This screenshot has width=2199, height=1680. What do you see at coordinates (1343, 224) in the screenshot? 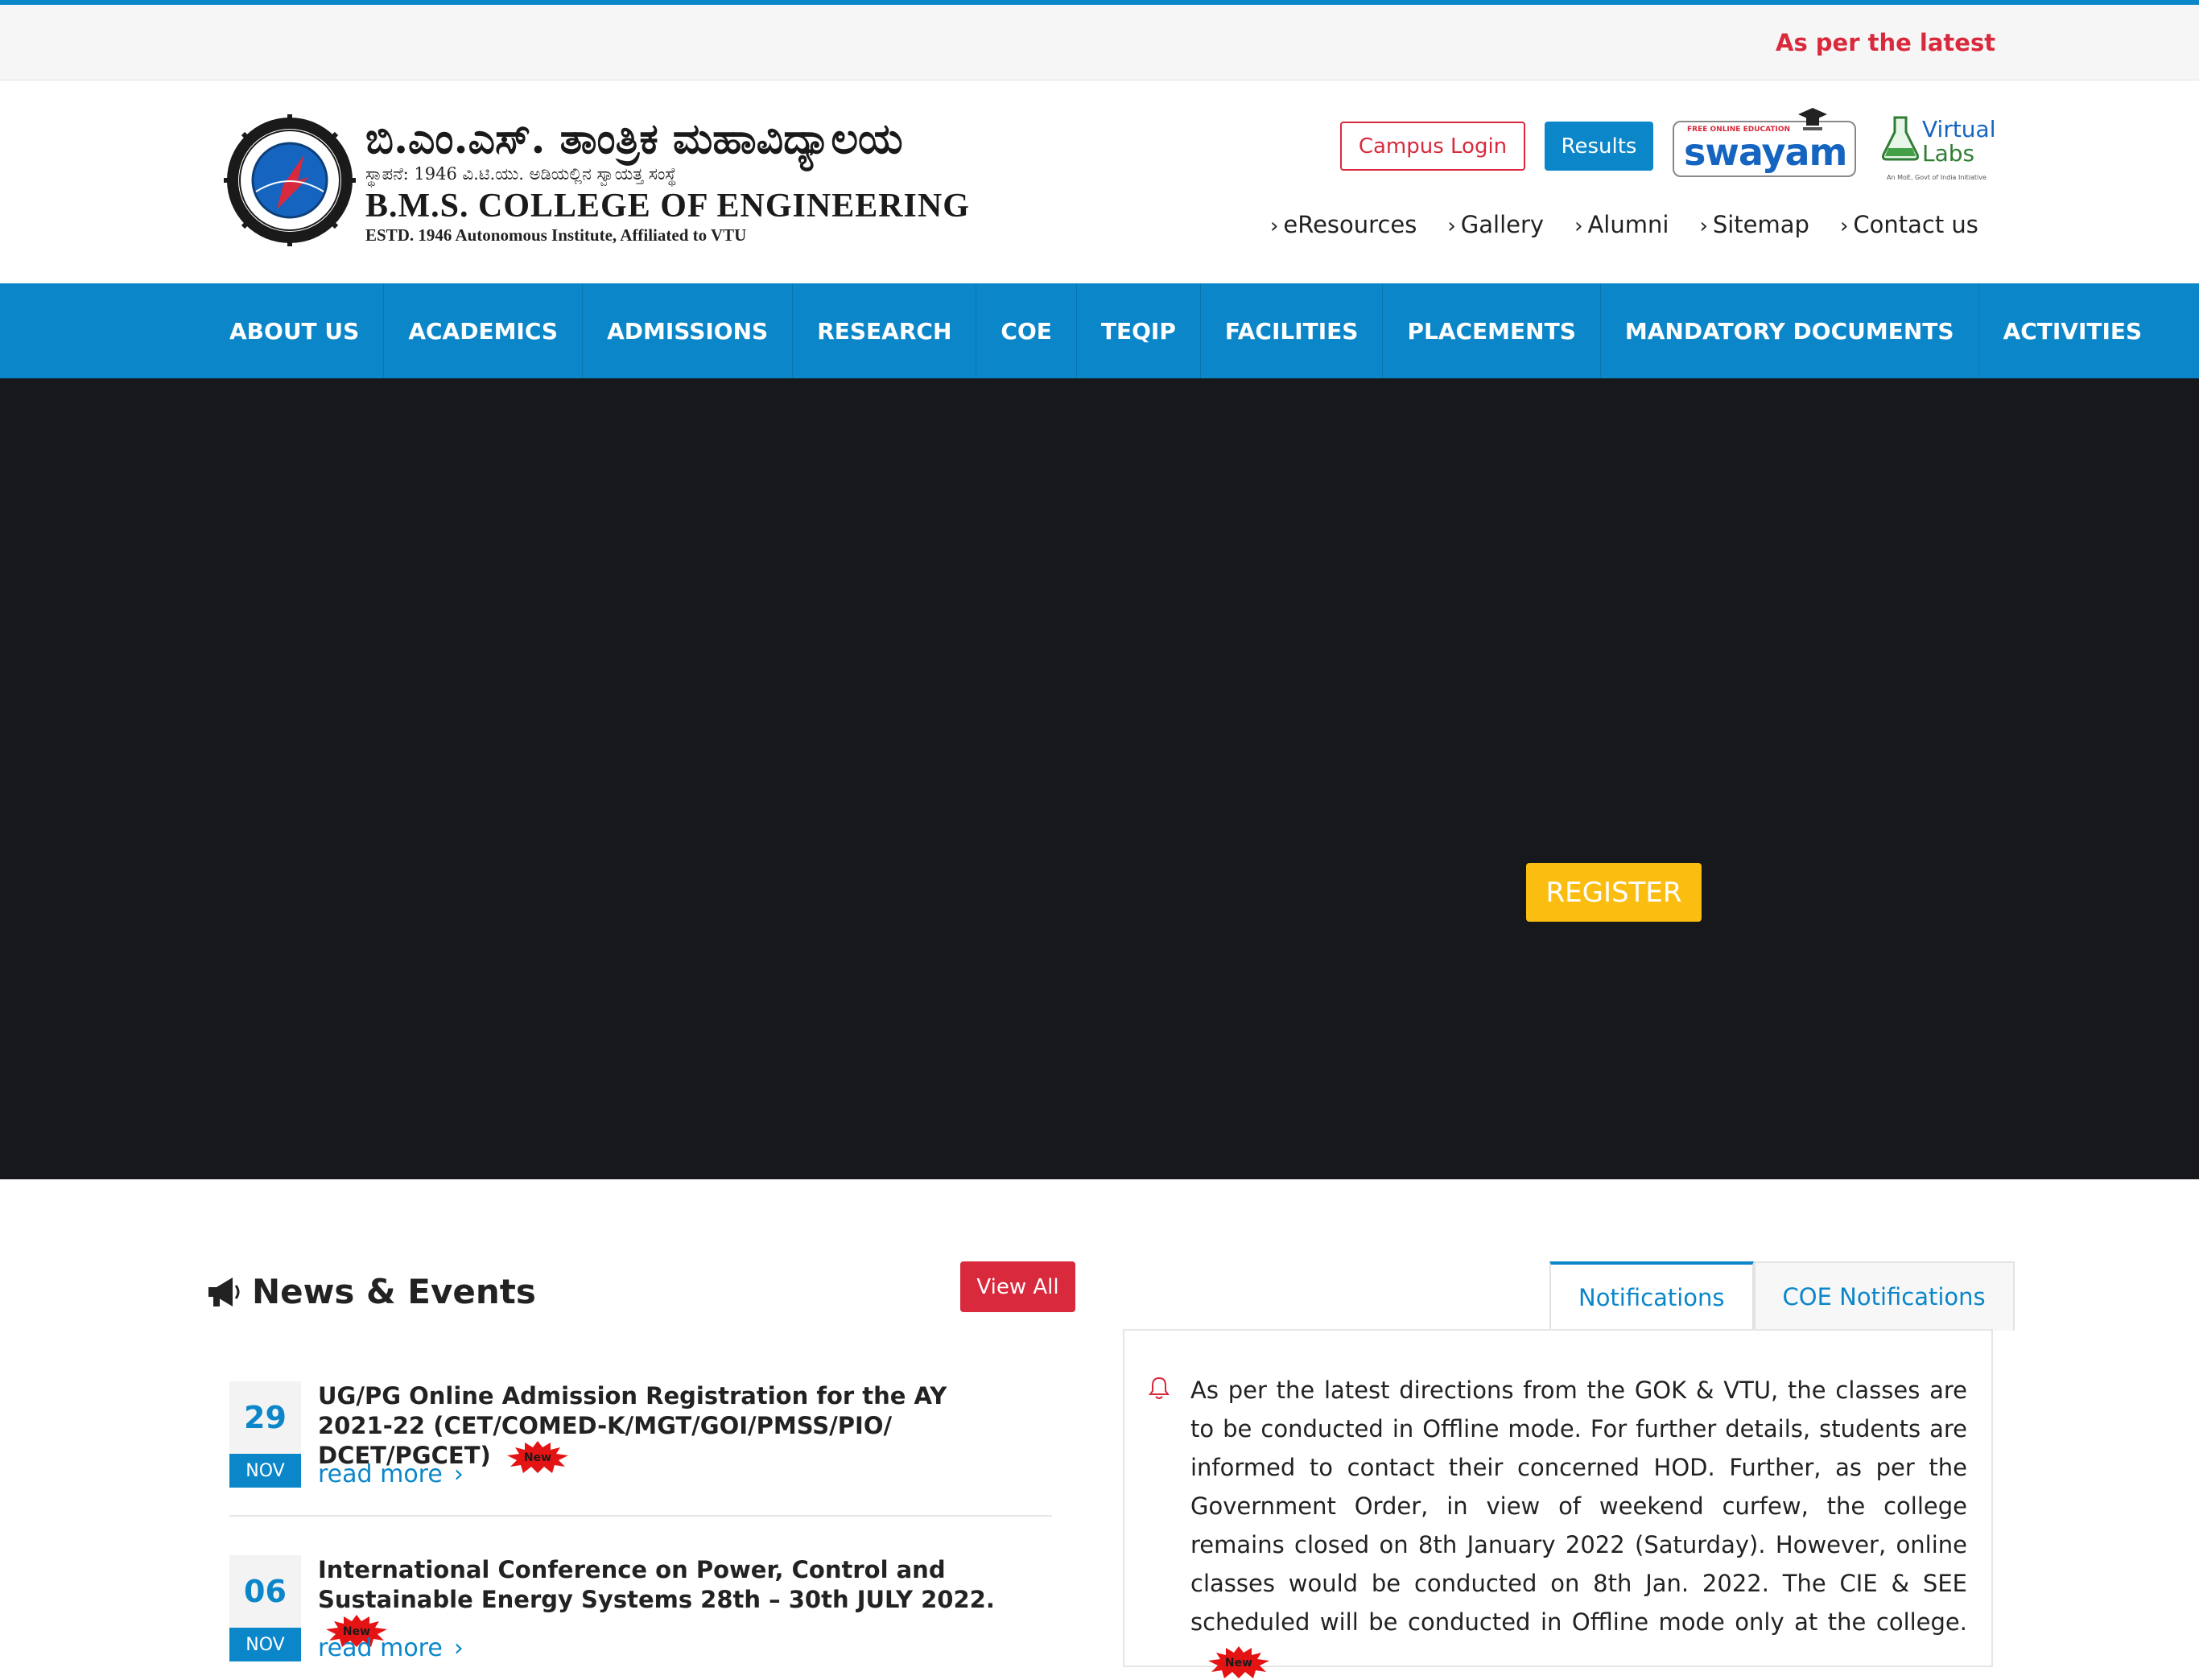
I see `quick-link-eresources: › eResources` at bounding box center [1343, 224].